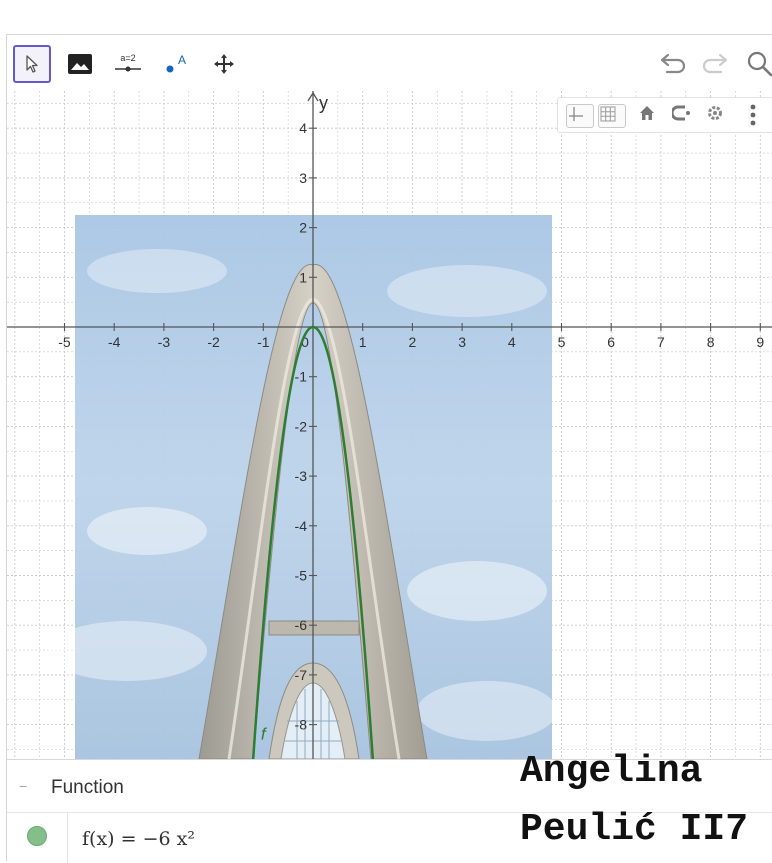 The width and height of the screenshot is (772, 863). What do you see at coordinates (611, 771) in the screenshot?
I see `caption-line-1: Angelina` at bounding box center [611, 771].